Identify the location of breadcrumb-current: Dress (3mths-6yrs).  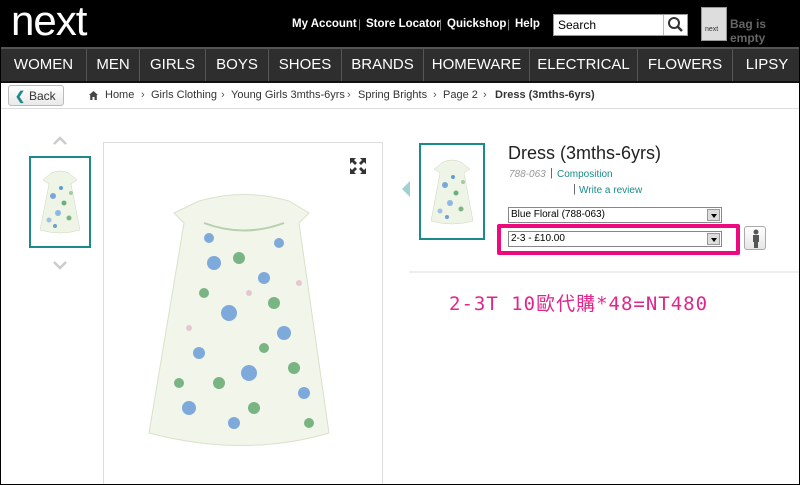
(545, 95).